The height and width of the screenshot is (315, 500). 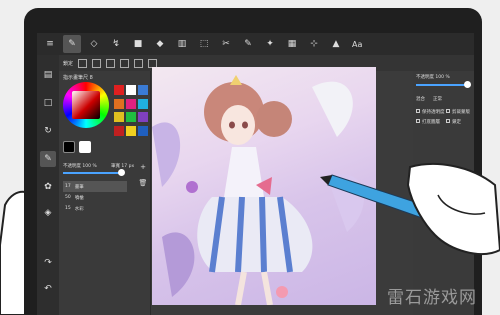 I want to click on watermark-text: 雷石游戏网, so click(x=432, y=298).